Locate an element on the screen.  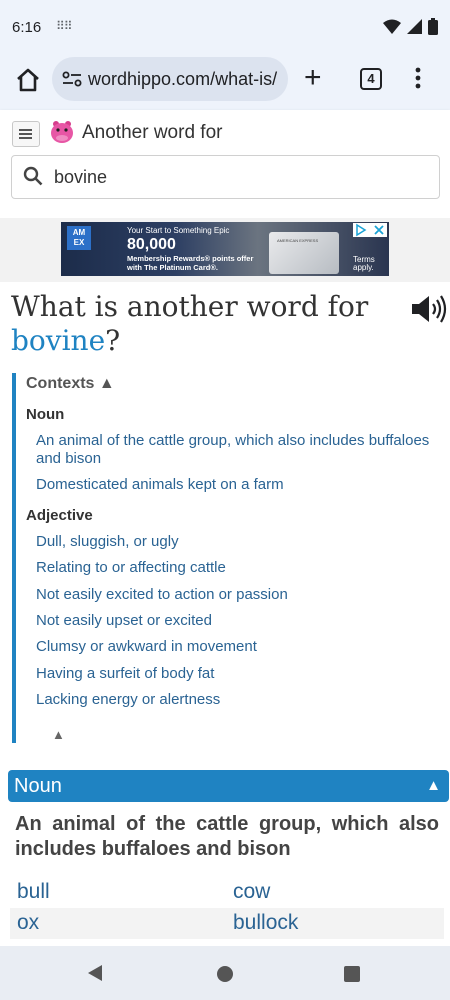
ad-card-image: AMERICAN EXPRESS is located at coordinates (304, 253).